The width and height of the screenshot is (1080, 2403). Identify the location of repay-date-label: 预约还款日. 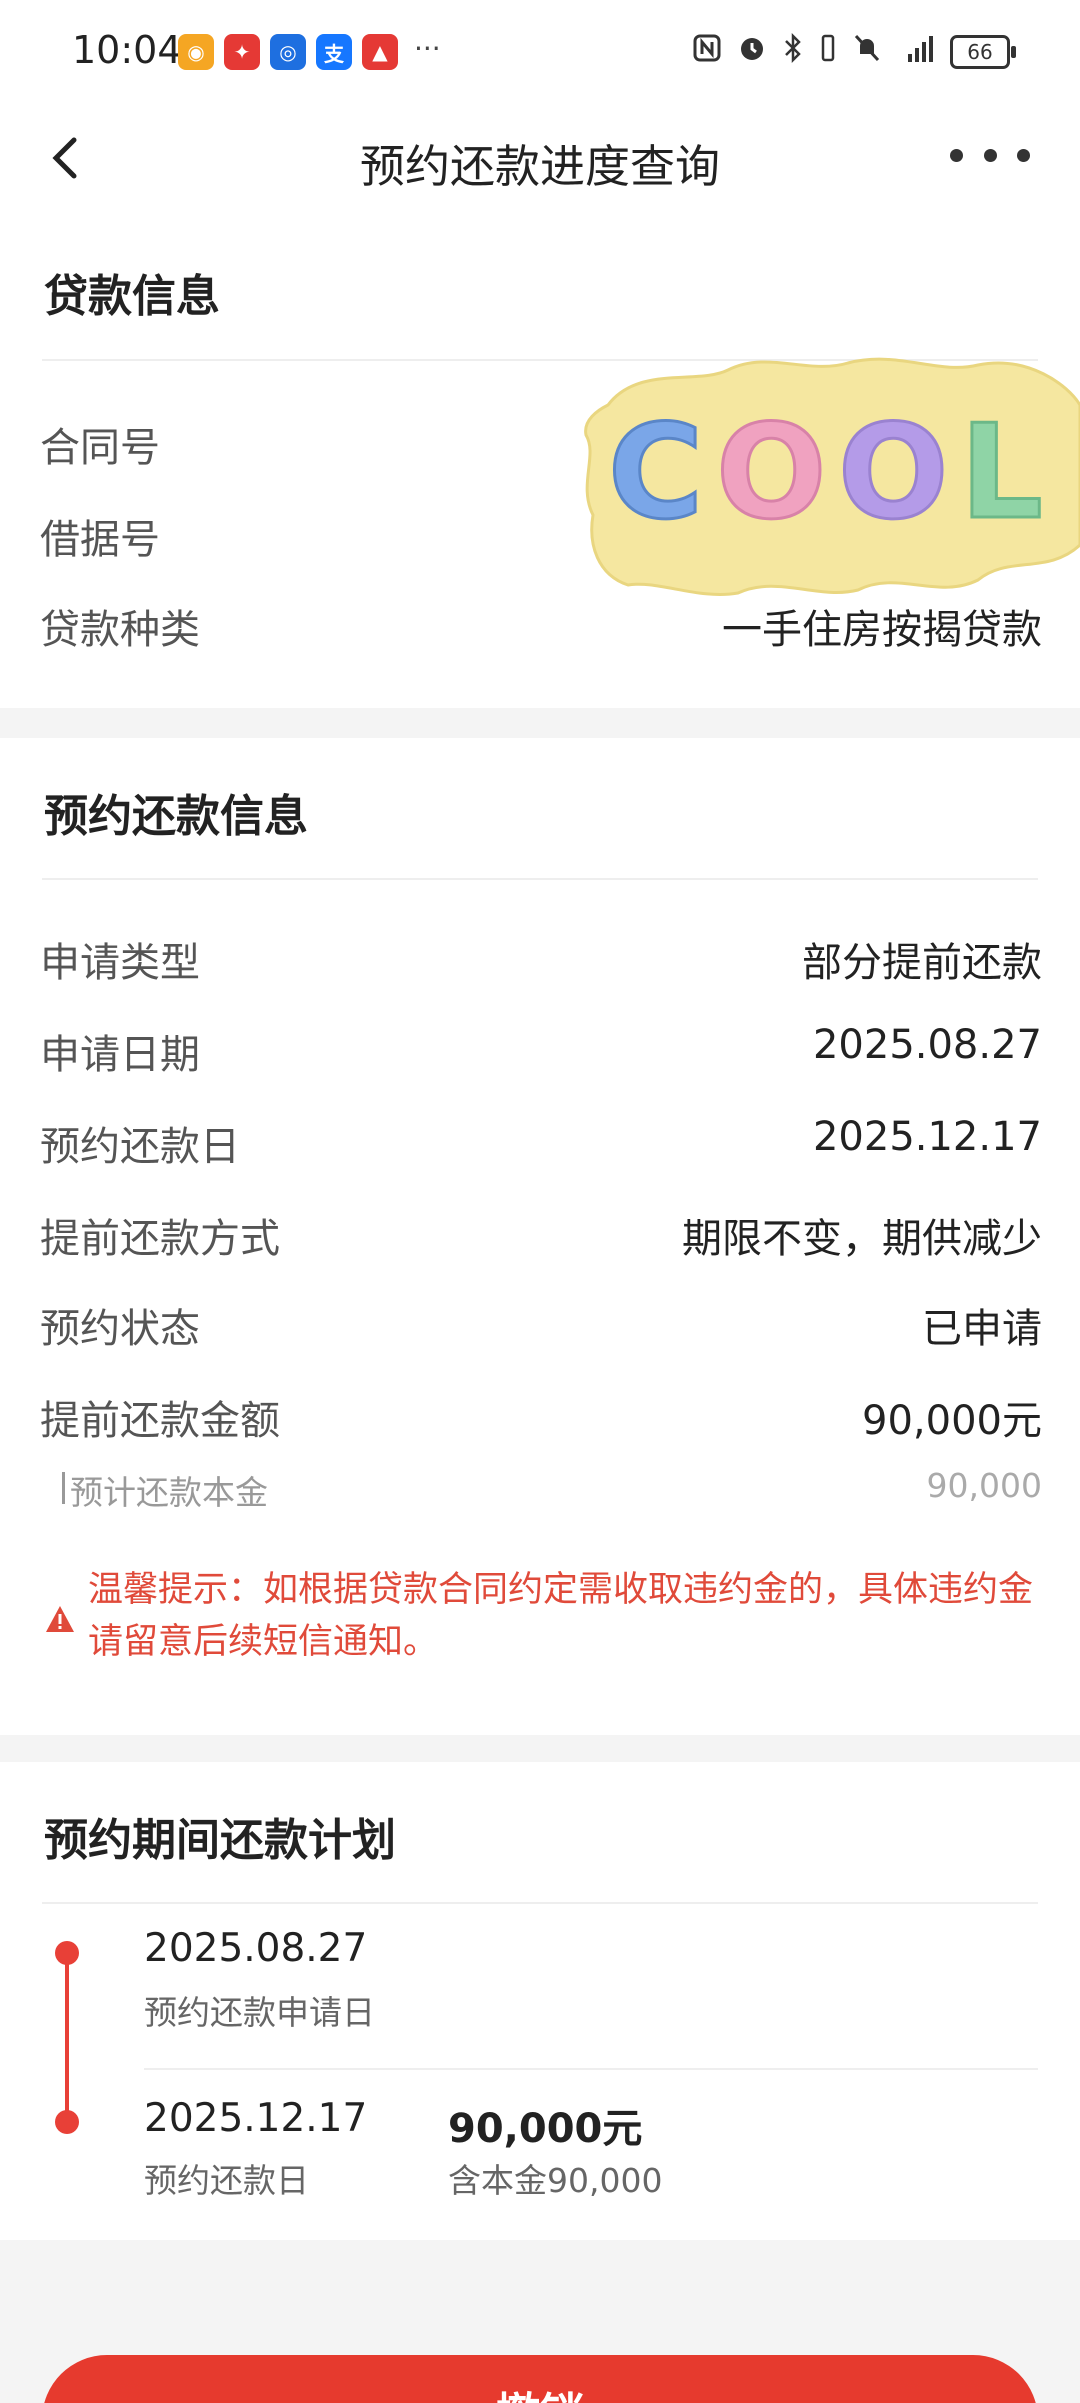
(140, 1147).